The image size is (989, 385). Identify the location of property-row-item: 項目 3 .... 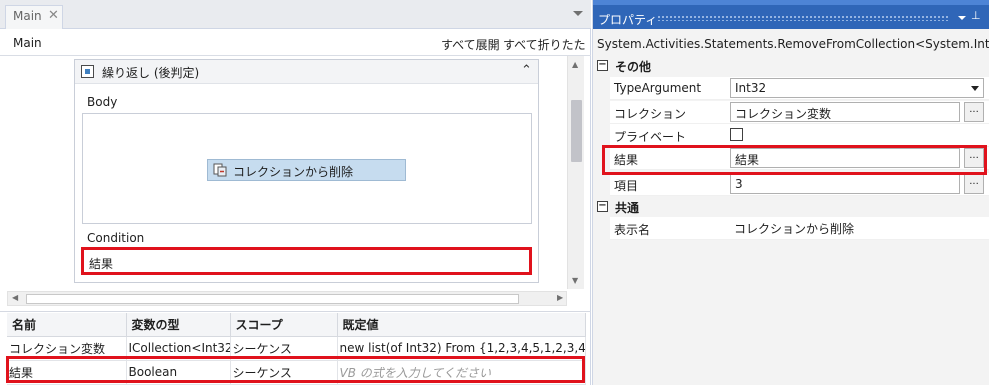
(799, 184).